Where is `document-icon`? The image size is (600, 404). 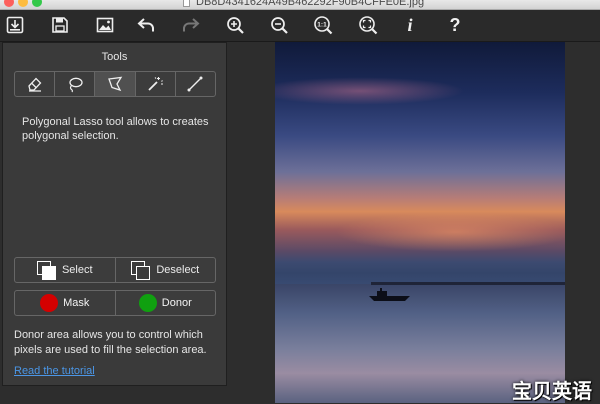 document-icon is located at coordinates (186, 3).